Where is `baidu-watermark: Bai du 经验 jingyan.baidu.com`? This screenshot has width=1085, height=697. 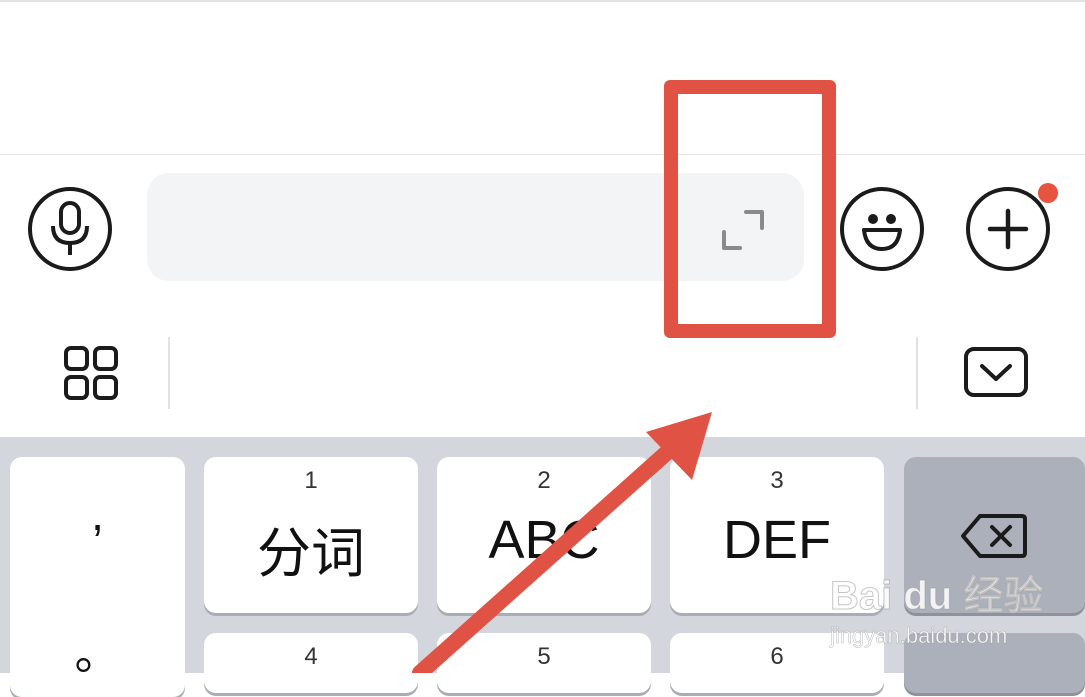
baidu-watermark: Bai du 经验 jingyan.baidu.com is located at coordinates (944, 603).